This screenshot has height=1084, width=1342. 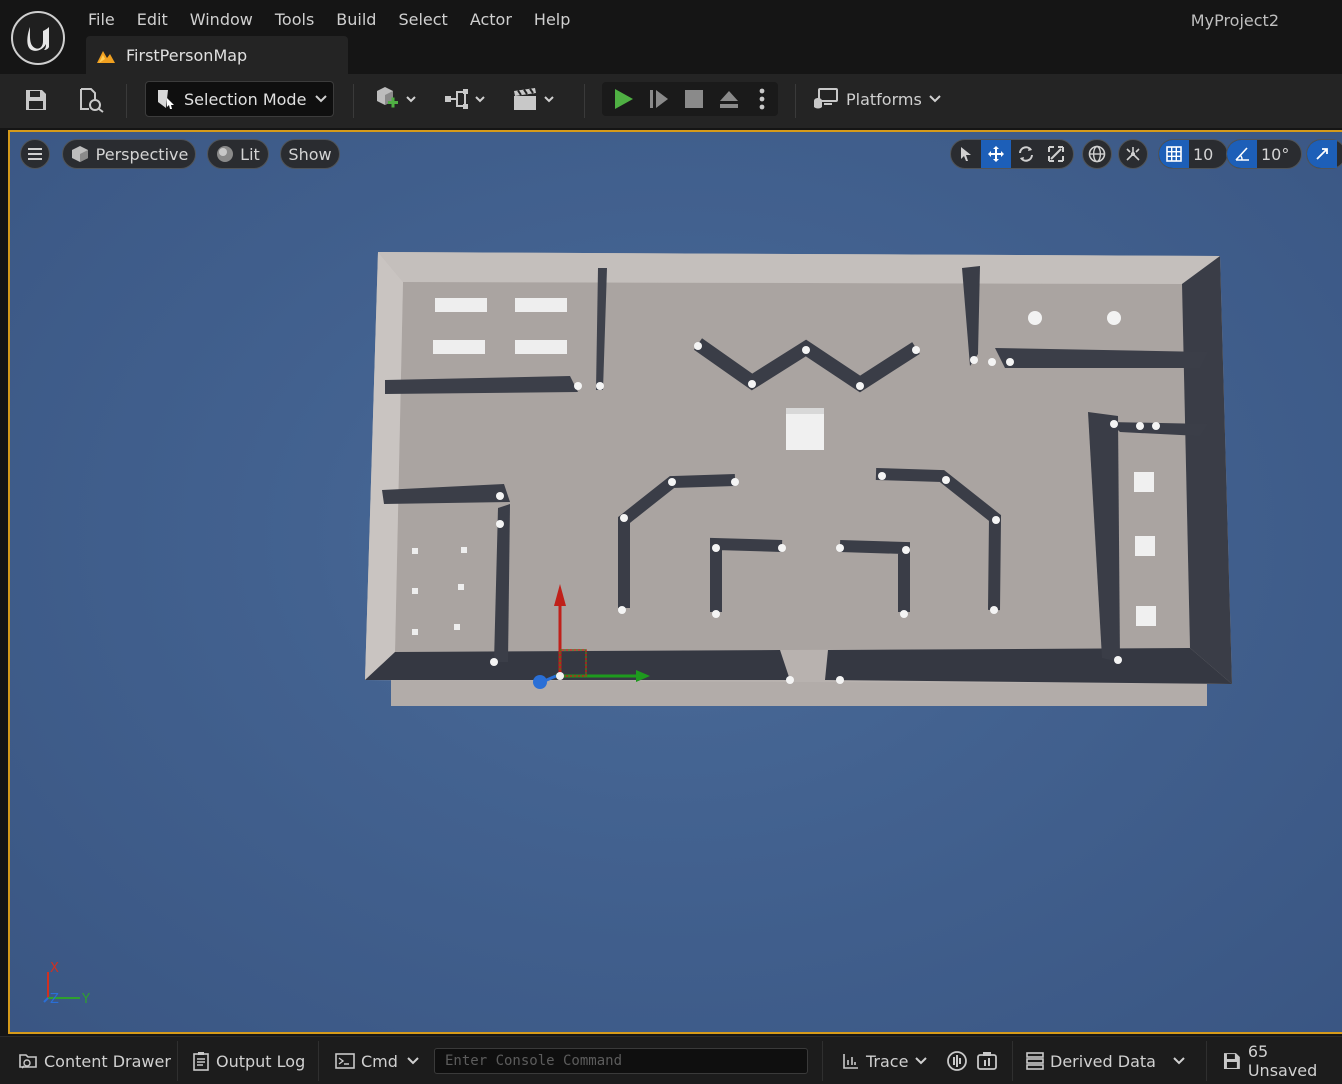 I want to click on project-name: MyProject2, so click(x=1234, y=20).